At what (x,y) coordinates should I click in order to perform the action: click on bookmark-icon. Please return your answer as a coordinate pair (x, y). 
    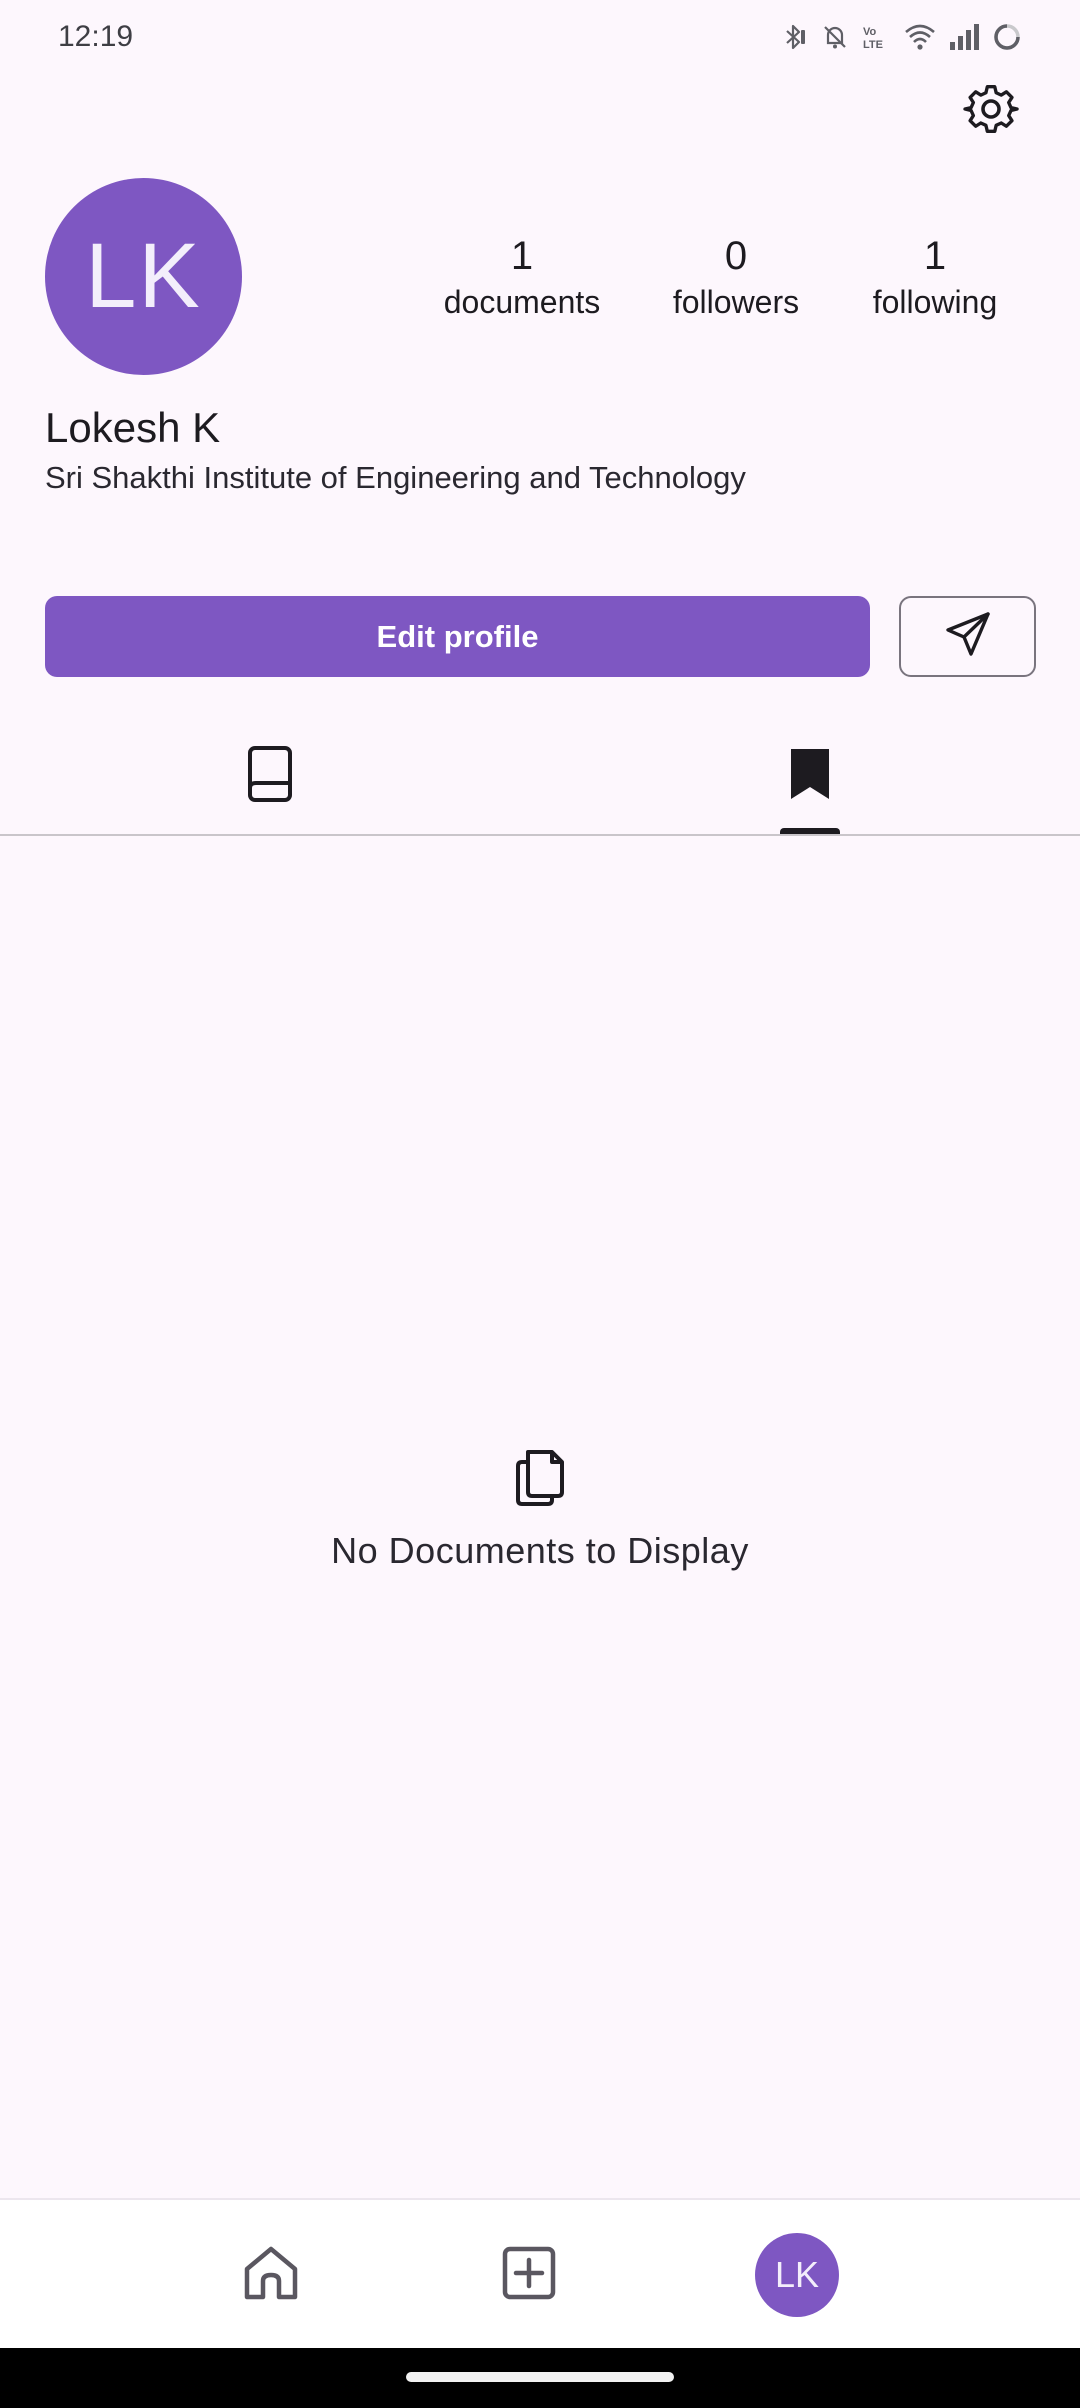
    Looking at the image, I should click on (810, 776).